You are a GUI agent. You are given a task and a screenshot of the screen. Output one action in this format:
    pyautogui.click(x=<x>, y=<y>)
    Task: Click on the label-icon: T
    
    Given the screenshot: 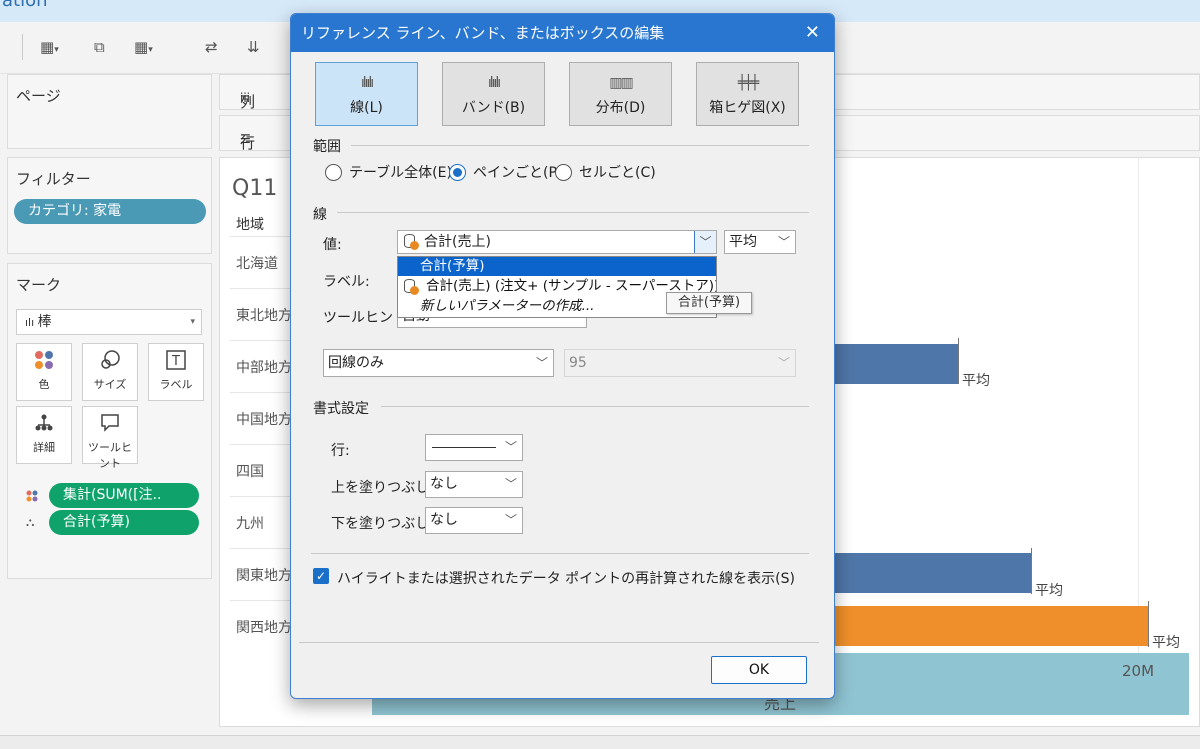 What is the action you would take?
    pyautogui.click(x=176, y=362)
    